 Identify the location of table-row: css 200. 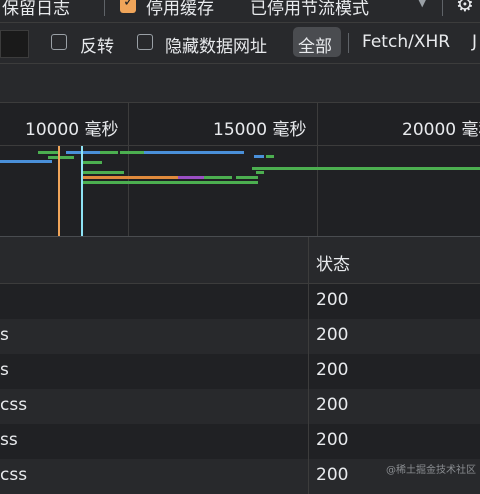
(240, 406).